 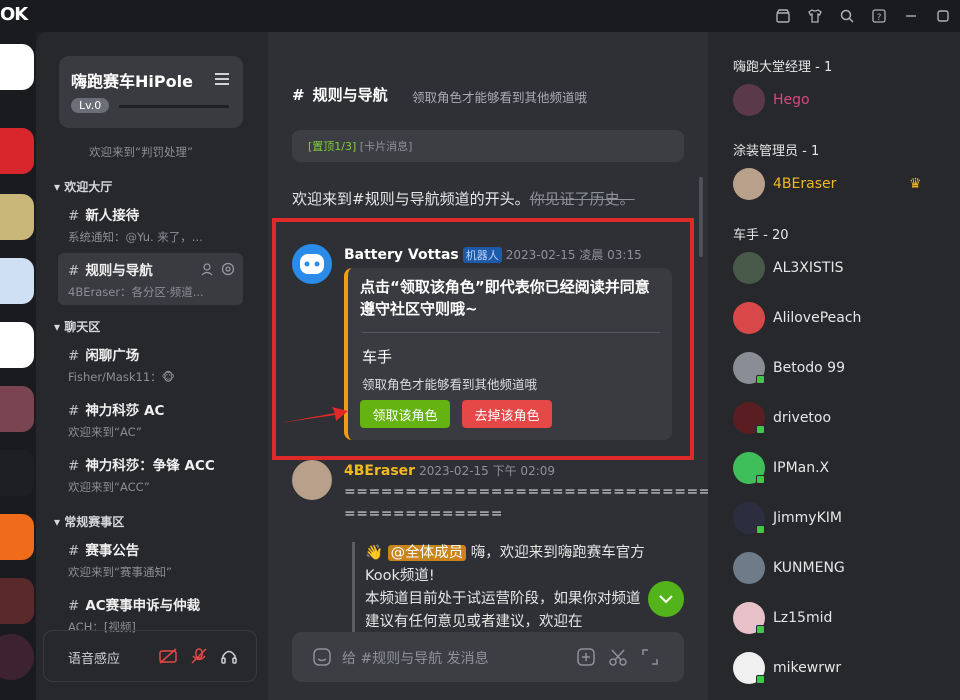 What do you see at coordinates (229, 658) in the screenshot?
I see `headphones-icon` at bounding box center [229, 658].